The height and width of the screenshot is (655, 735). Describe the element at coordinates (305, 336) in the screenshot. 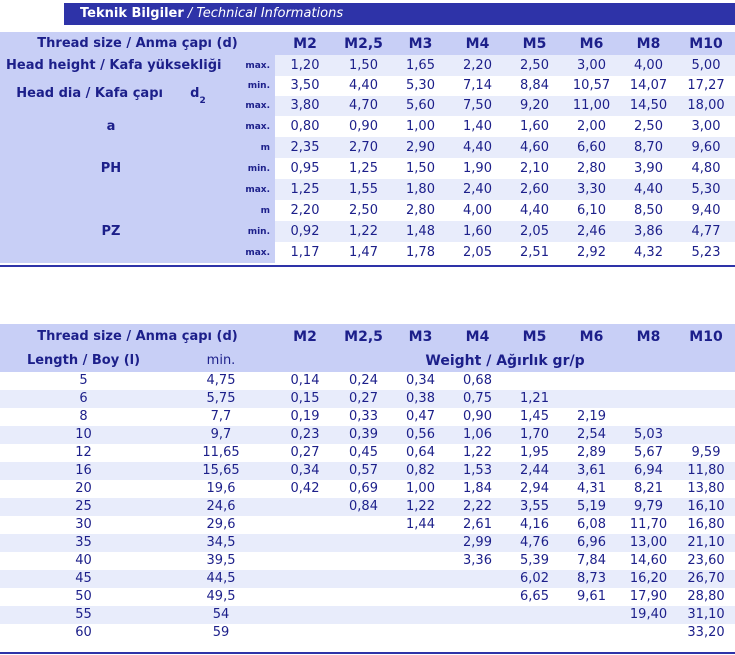

I see `t2-size-header: M2` at that location.